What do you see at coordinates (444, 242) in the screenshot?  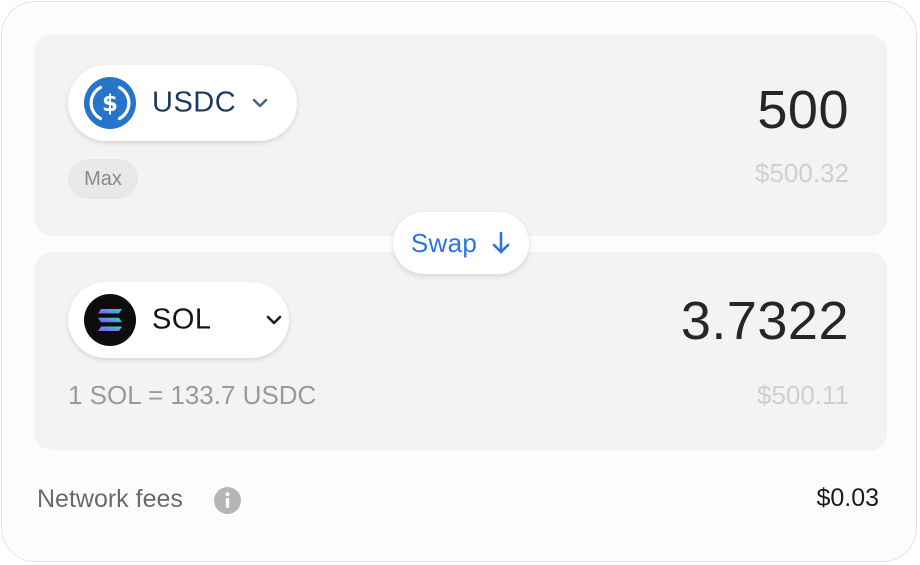 I see `swap-label: Swap` at bounding box center [444, 242].